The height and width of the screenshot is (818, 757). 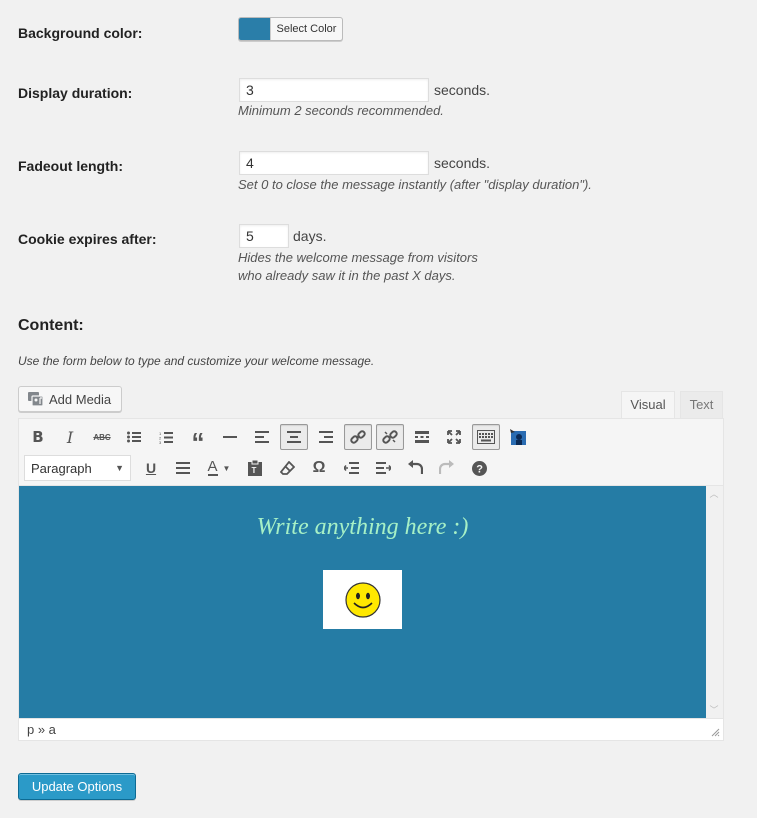 What do you see at coordinates (75, 93) in the screenshot?
I see `display-duration-label: Display duration:` at bounding box center [75, 93].